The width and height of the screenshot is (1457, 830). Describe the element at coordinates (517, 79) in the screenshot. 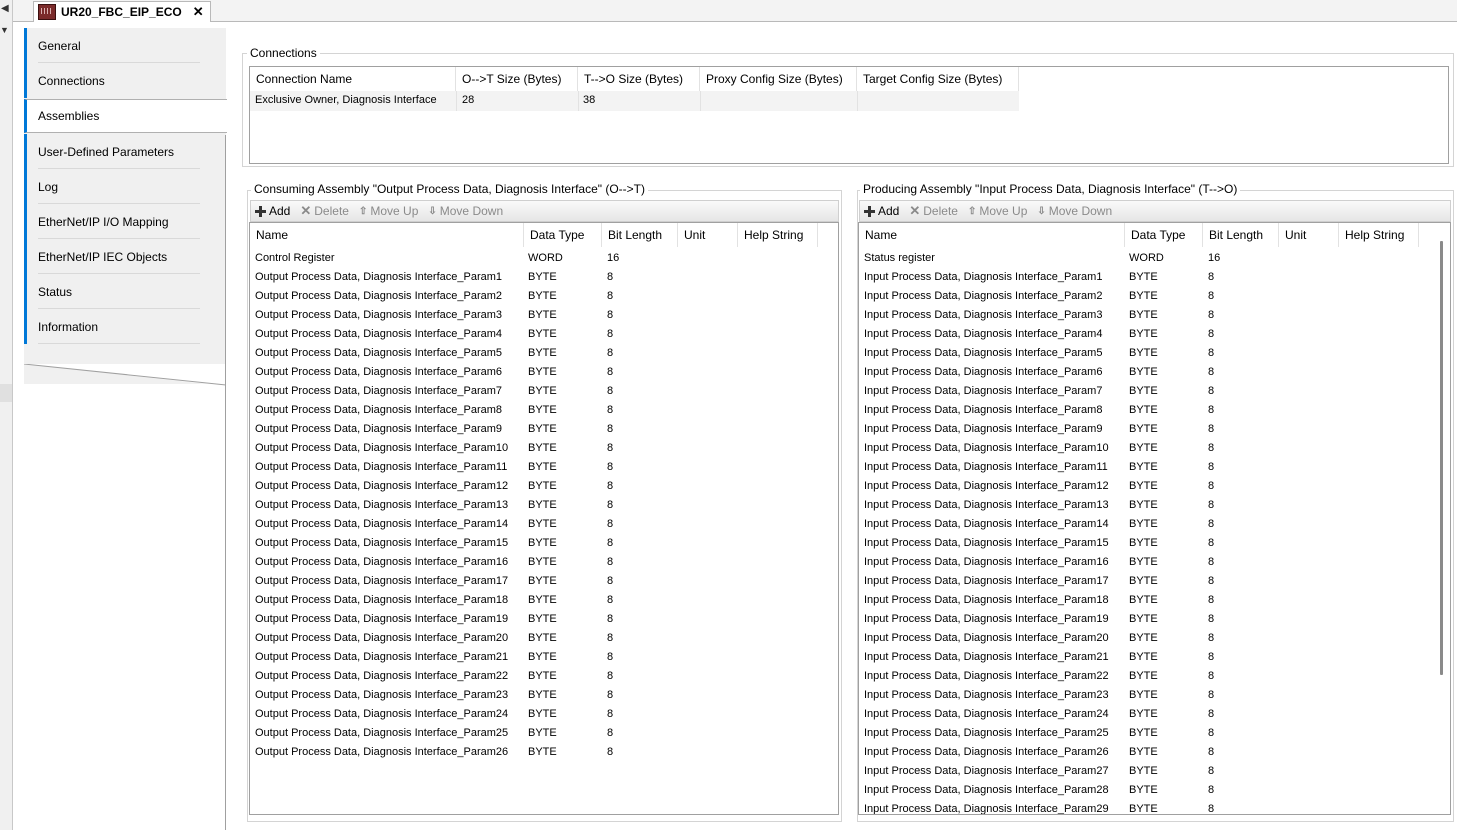

I see `column-header: O-->T Size (Bytes)` at that location.